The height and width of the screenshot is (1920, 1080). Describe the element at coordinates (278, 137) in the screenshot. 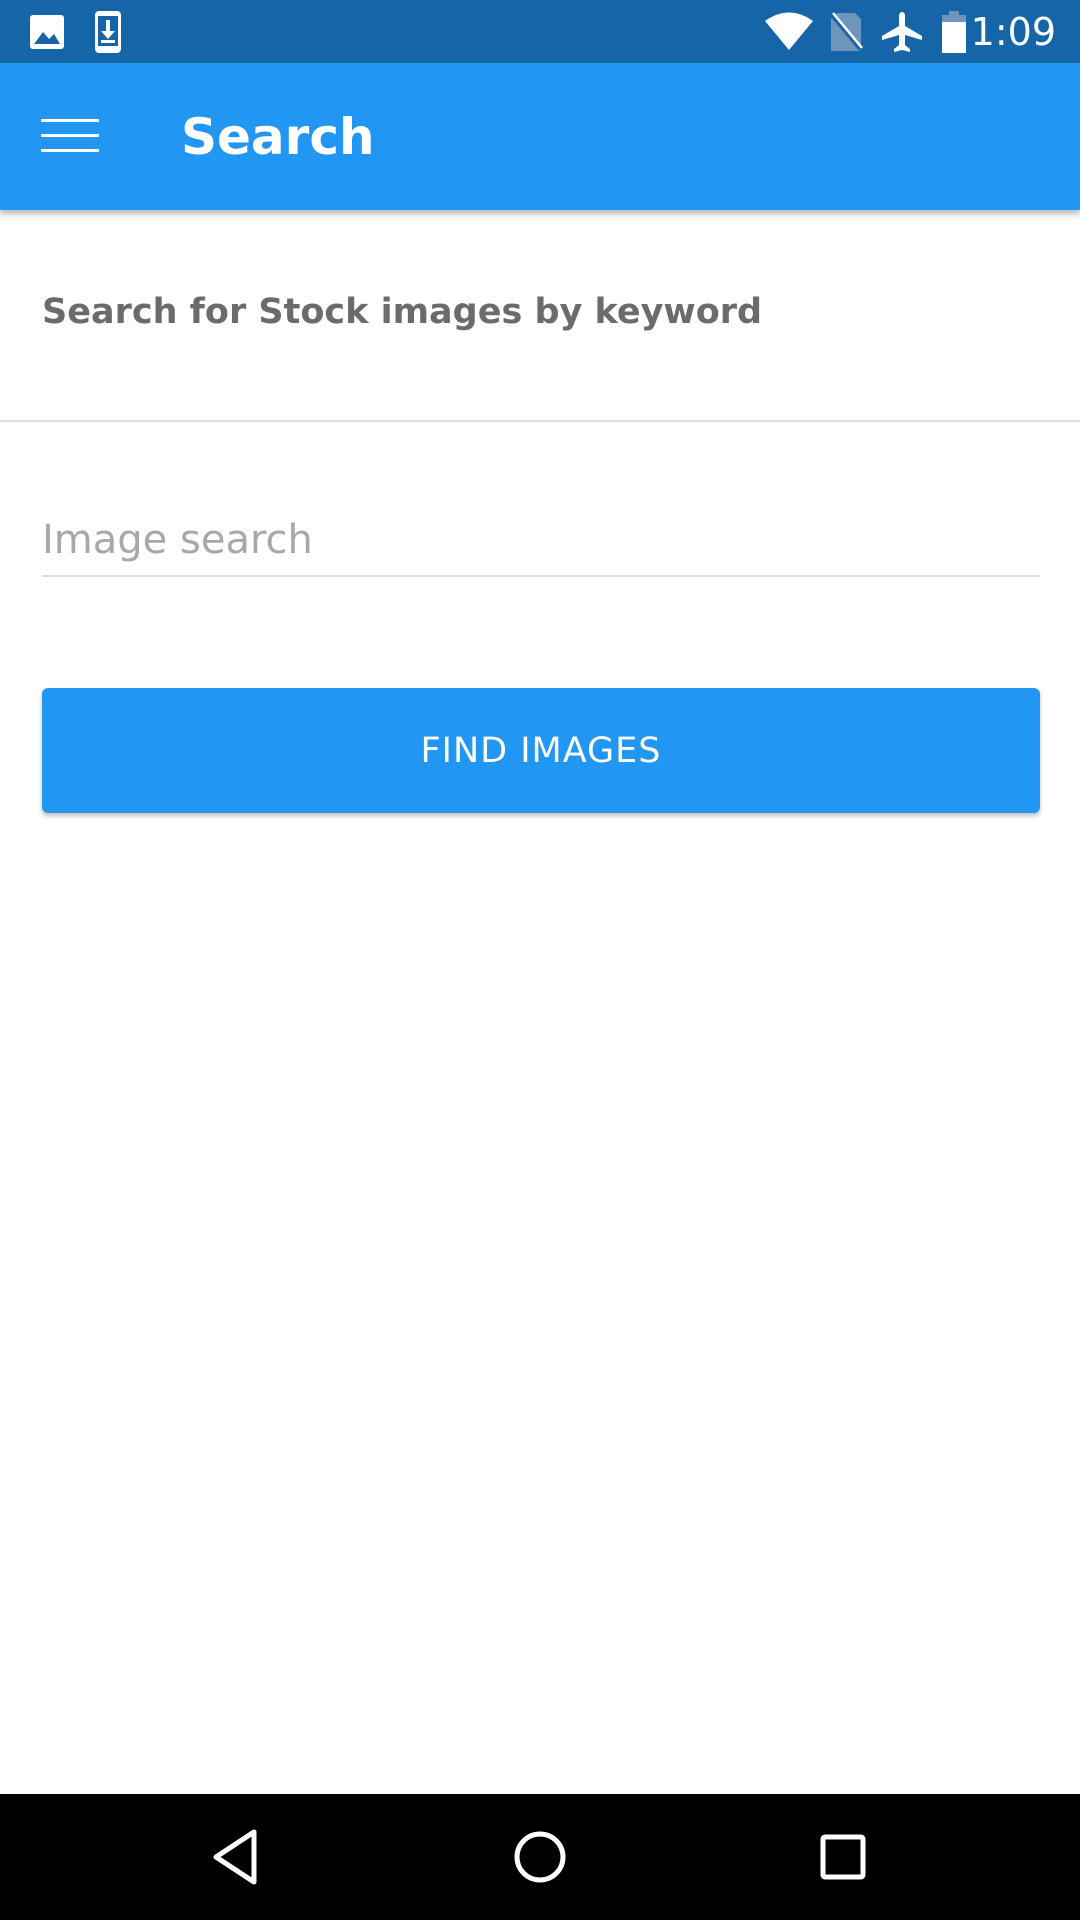

I see `page-title: Search` at that location.